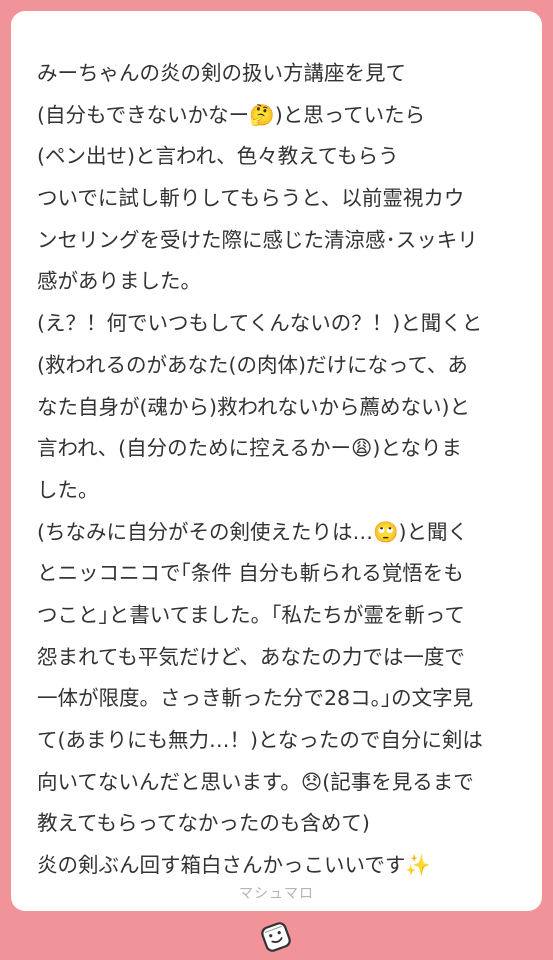 The width and height of the screenshot is (553, 960). I want to click on brand-label: マシュマロ, so click(276, 894).